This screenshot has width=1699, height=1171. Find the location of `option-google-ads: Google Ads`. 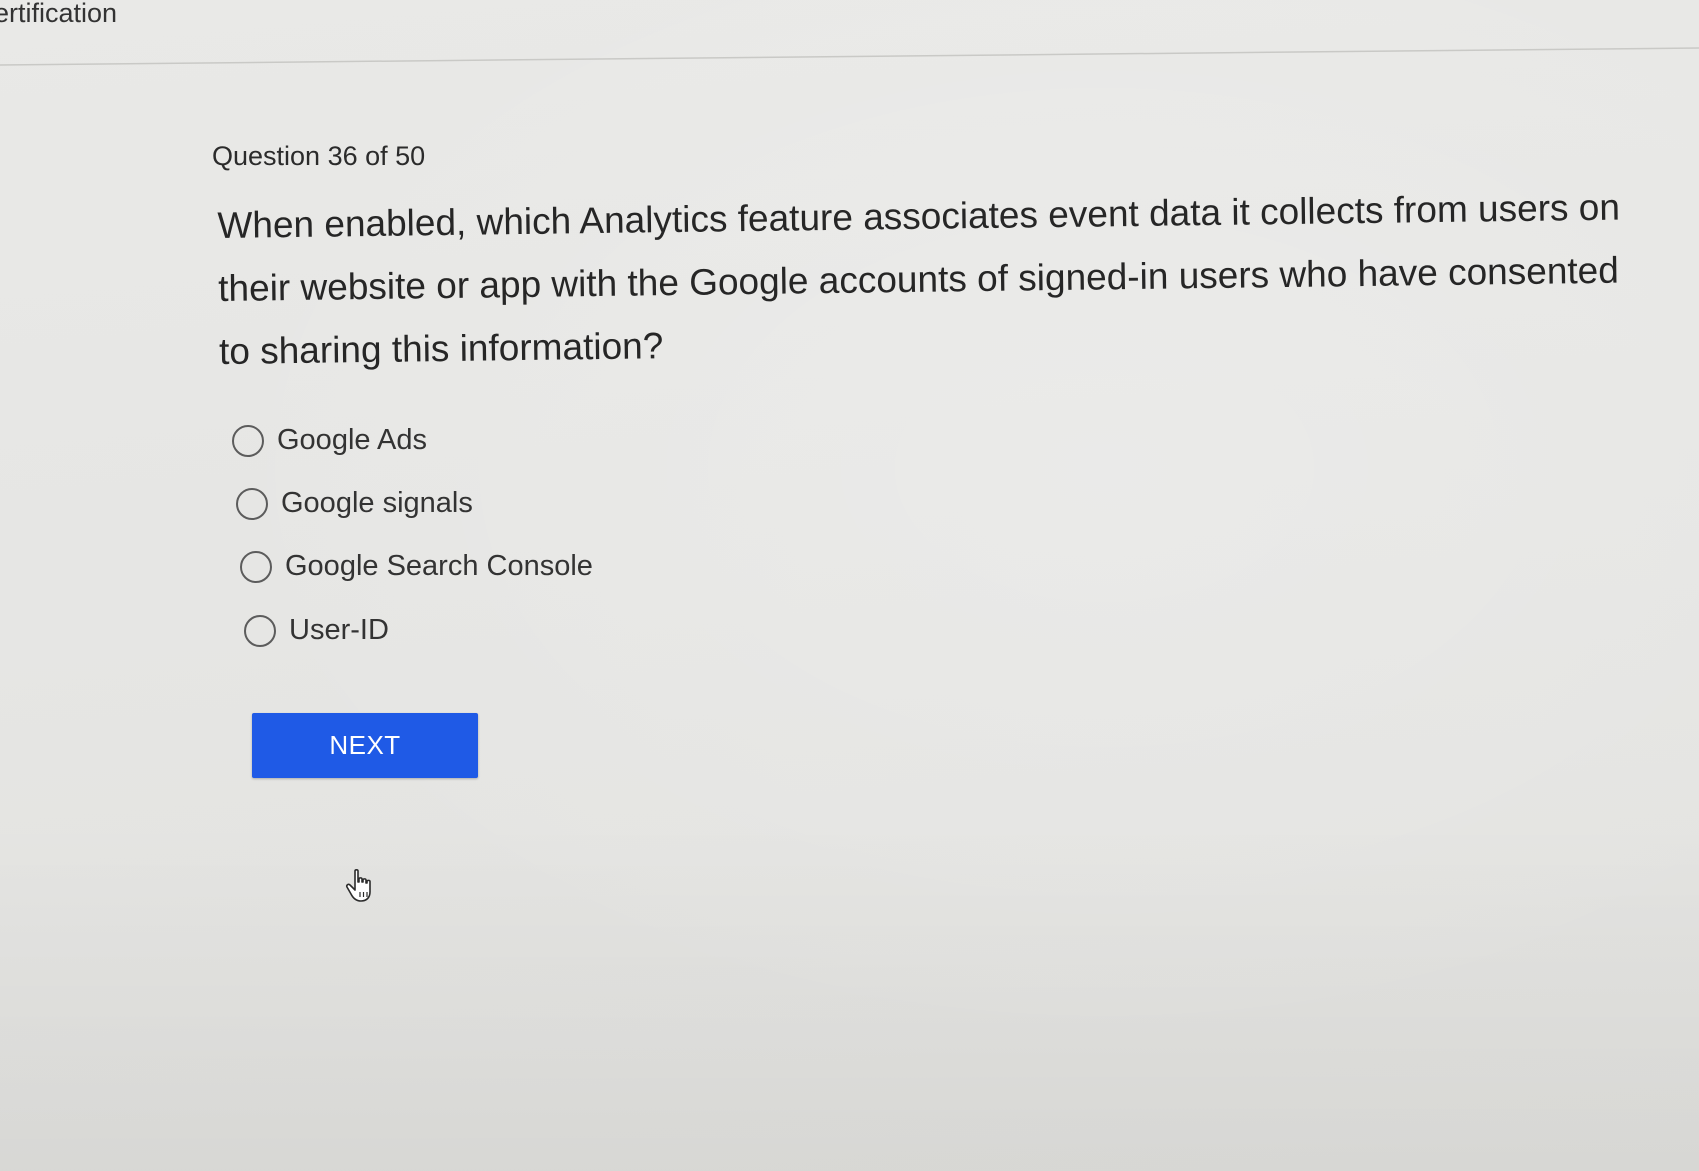

option-google-ads: Google Ads is located at coordinates (329, 440).